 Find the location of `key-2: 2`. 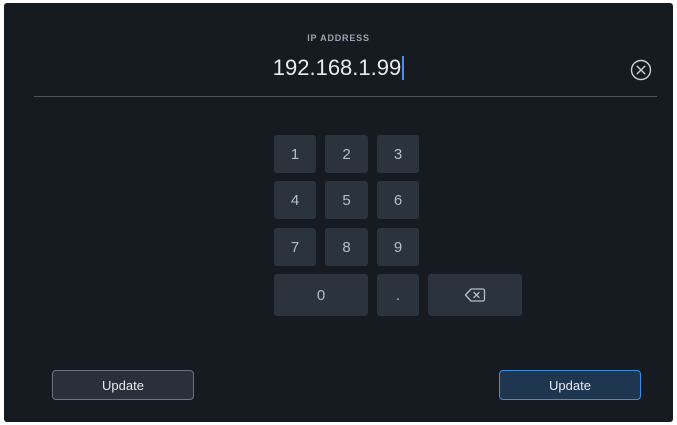

key-2: 2 is located at coordinates (346, 154).